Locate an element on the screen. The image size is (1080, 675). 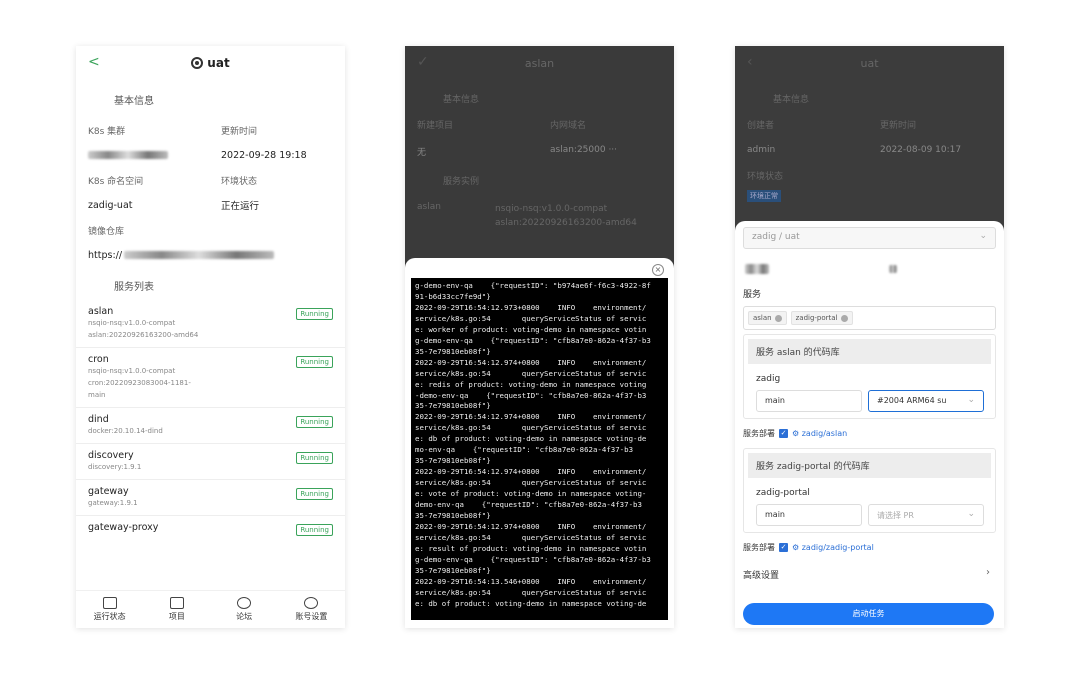
header: < uat is located at coordinates (210, 63).